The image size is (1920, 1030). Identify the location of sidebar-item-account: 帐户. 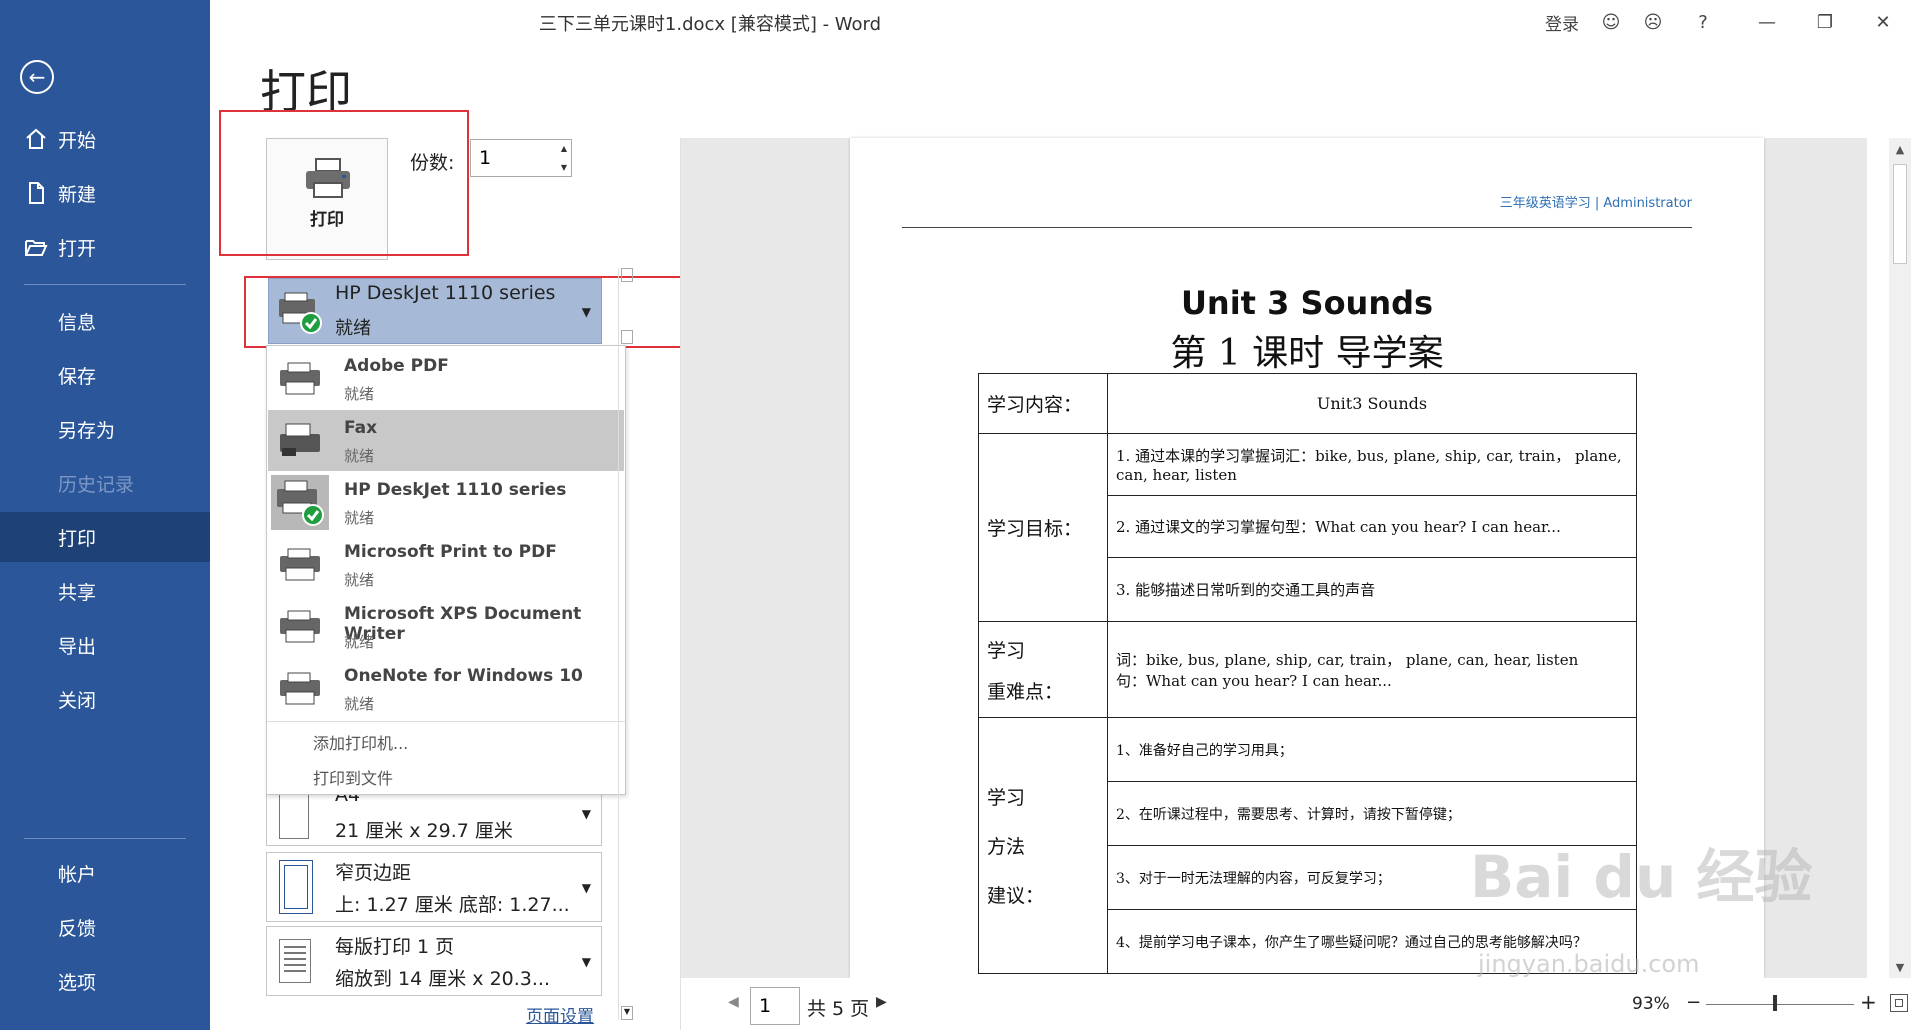
(105, 873).